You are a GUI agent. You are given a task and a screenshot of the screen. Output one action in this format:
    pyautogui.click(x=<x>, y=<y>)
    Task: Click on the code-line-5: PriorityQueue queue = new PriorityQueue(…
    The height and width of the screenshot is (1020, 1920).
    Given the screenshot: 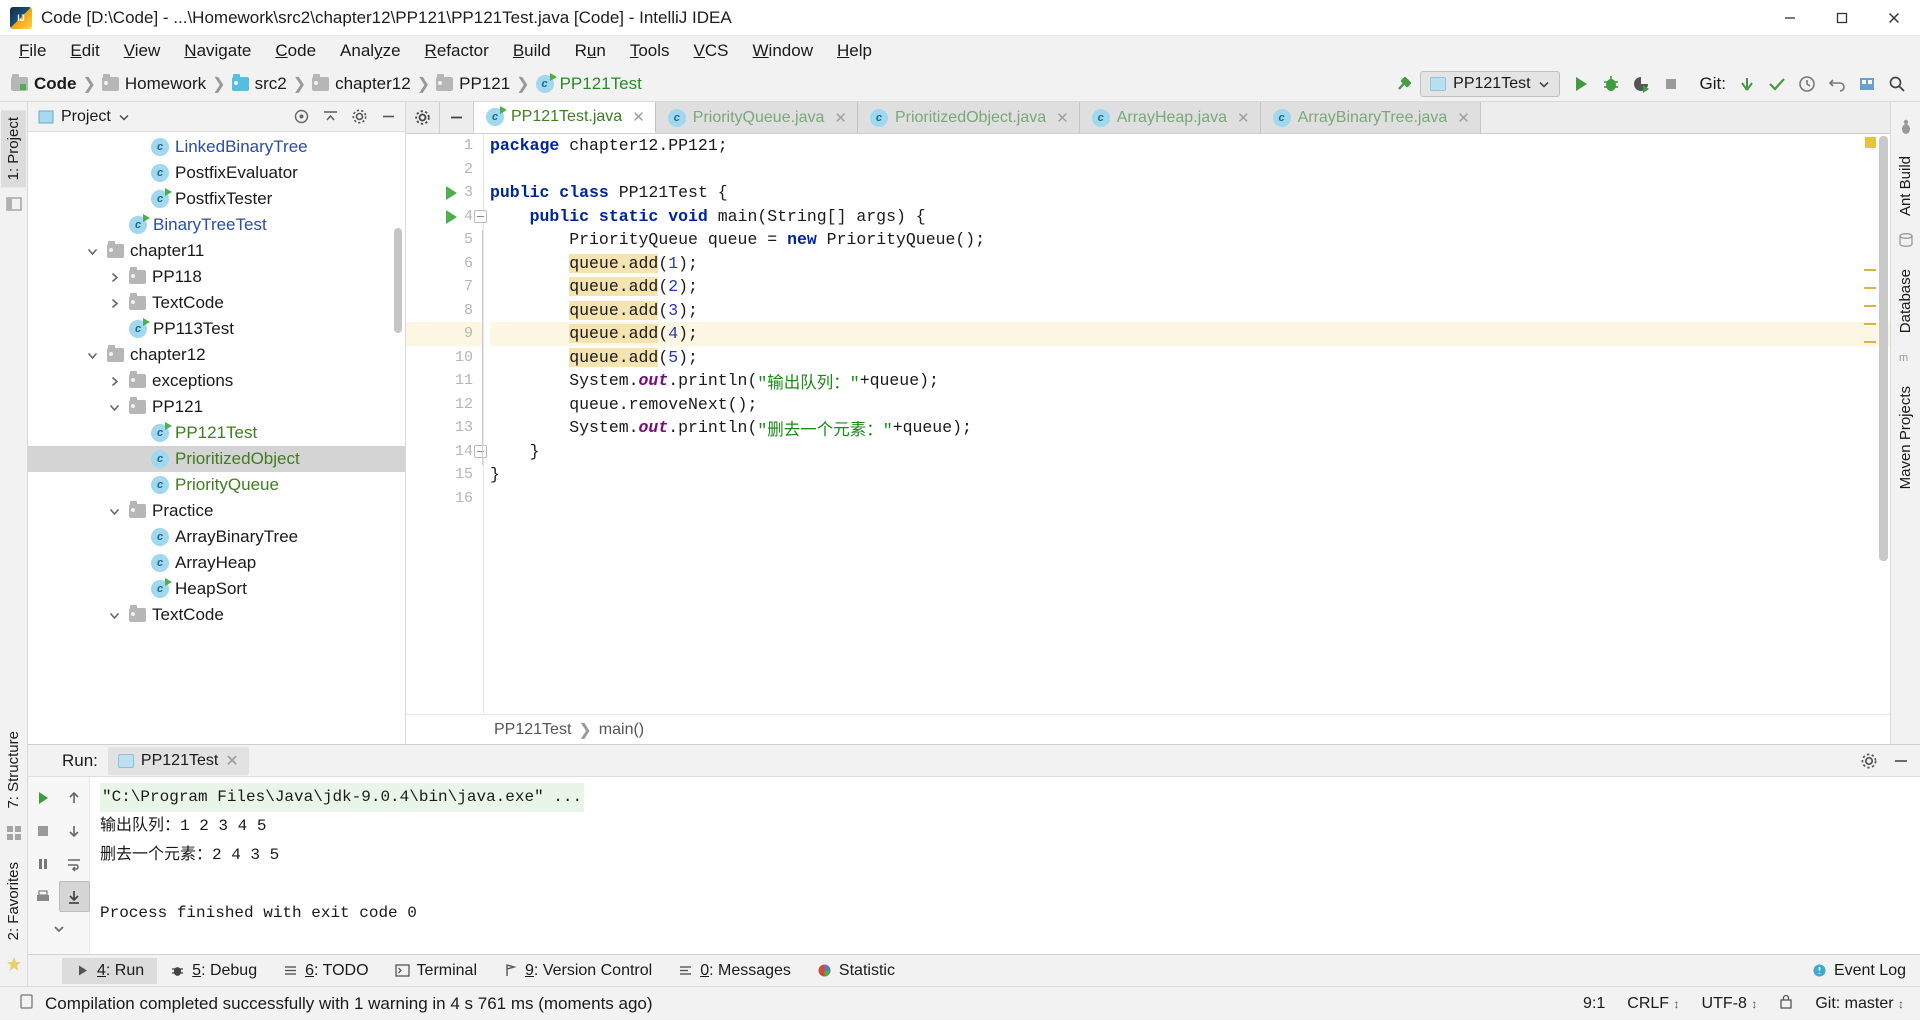 What is the action you would take?
    pyautogui.click(x=1190, y=240)
    